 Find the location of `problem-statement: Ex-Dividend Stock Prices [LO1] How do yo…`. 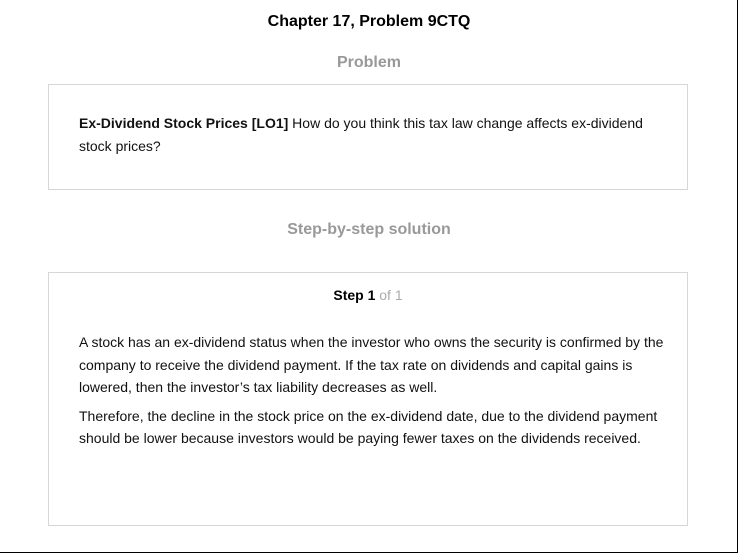

problem-statement: Ex-Dividend Stock Prices [LO1] How do yo… is located at coordinates (374, 134).